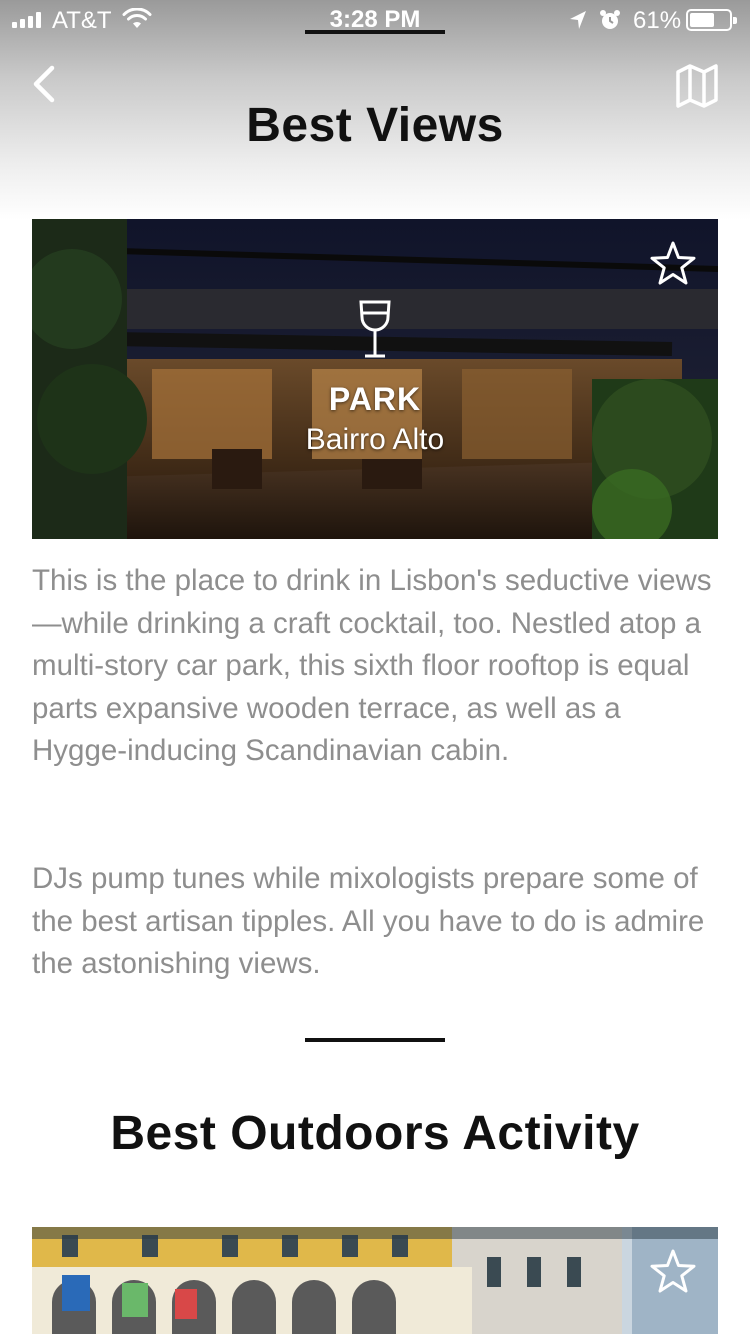  Describe the element at coordinates (711, 20) in the screenshot. I see `battery-icon` at that location.